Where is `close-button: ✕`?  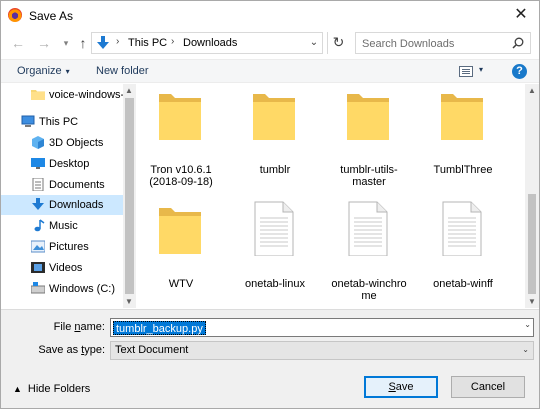 close-button: ✕ is located at coordinates (521, 15).